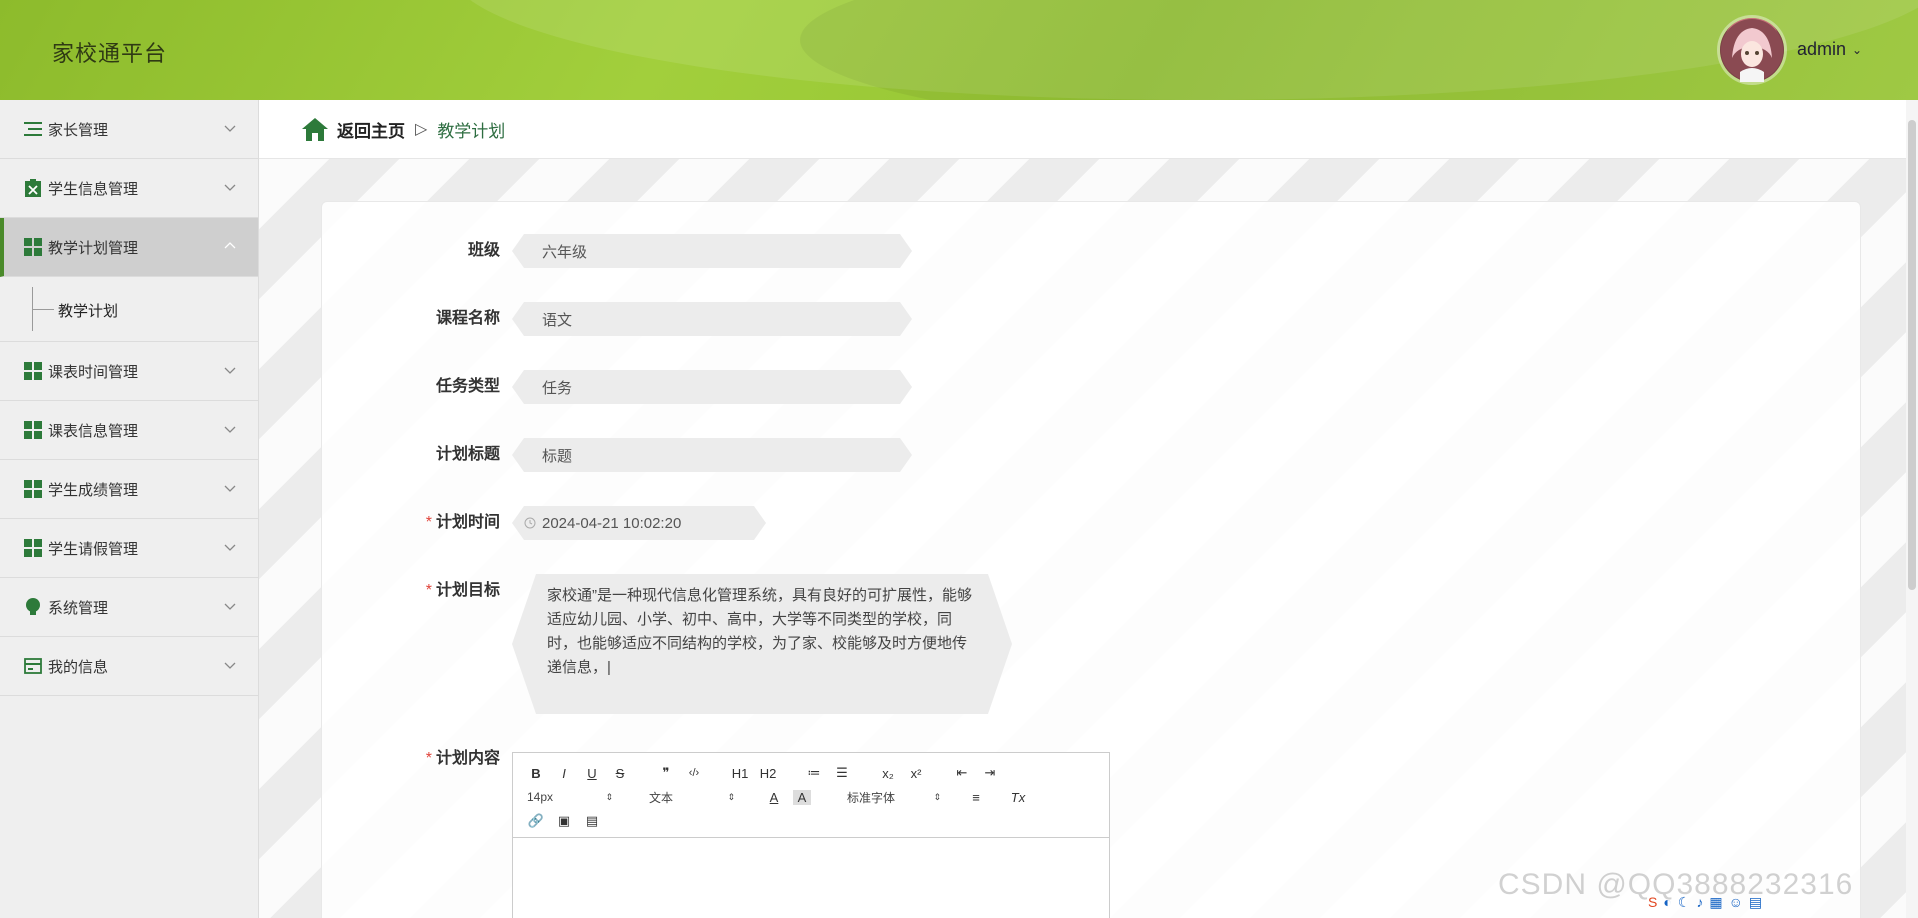 This screenshot has height=918, width=1918. I want to click on format-select: 文本 ⇕, so click(692, 797).